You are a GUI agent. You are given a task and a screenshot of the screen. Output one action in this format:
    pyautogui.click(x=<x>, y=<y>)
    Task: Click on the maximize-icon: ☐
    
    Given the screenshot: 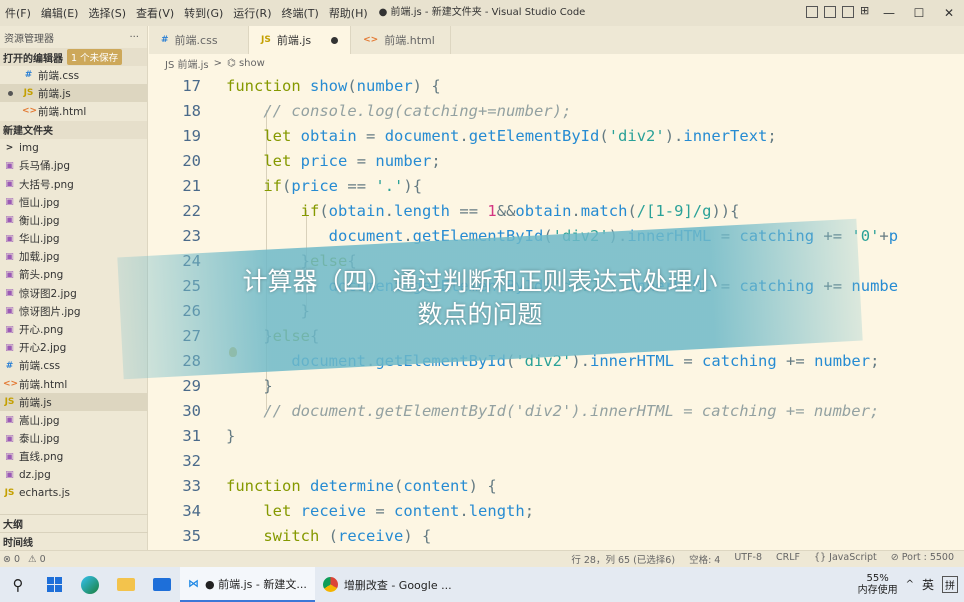 What is the action you would take?
    pyautogui.click(x=919, y=13)
    